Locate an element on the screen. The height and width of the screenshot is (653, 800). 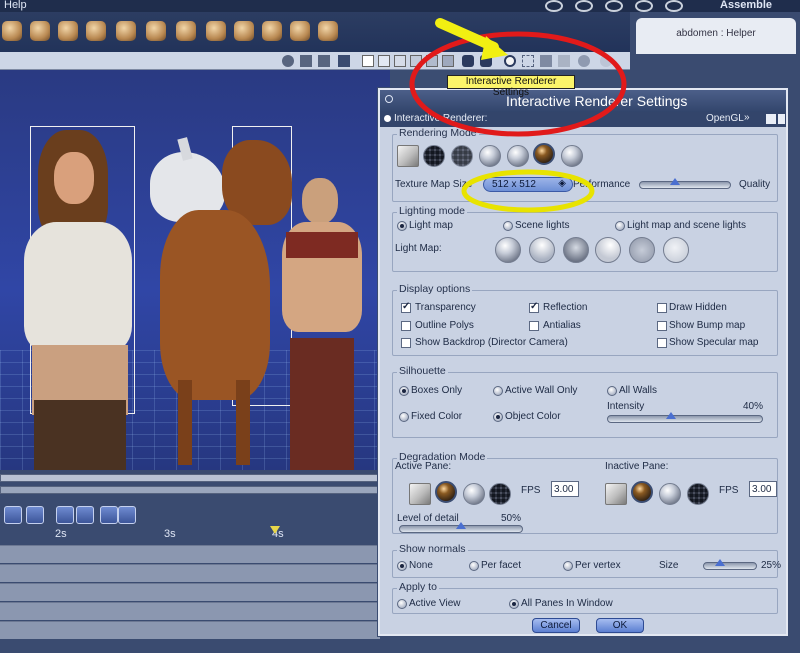
tooltip: Interactive Renderer Settings is located at coordinates (511, 86).